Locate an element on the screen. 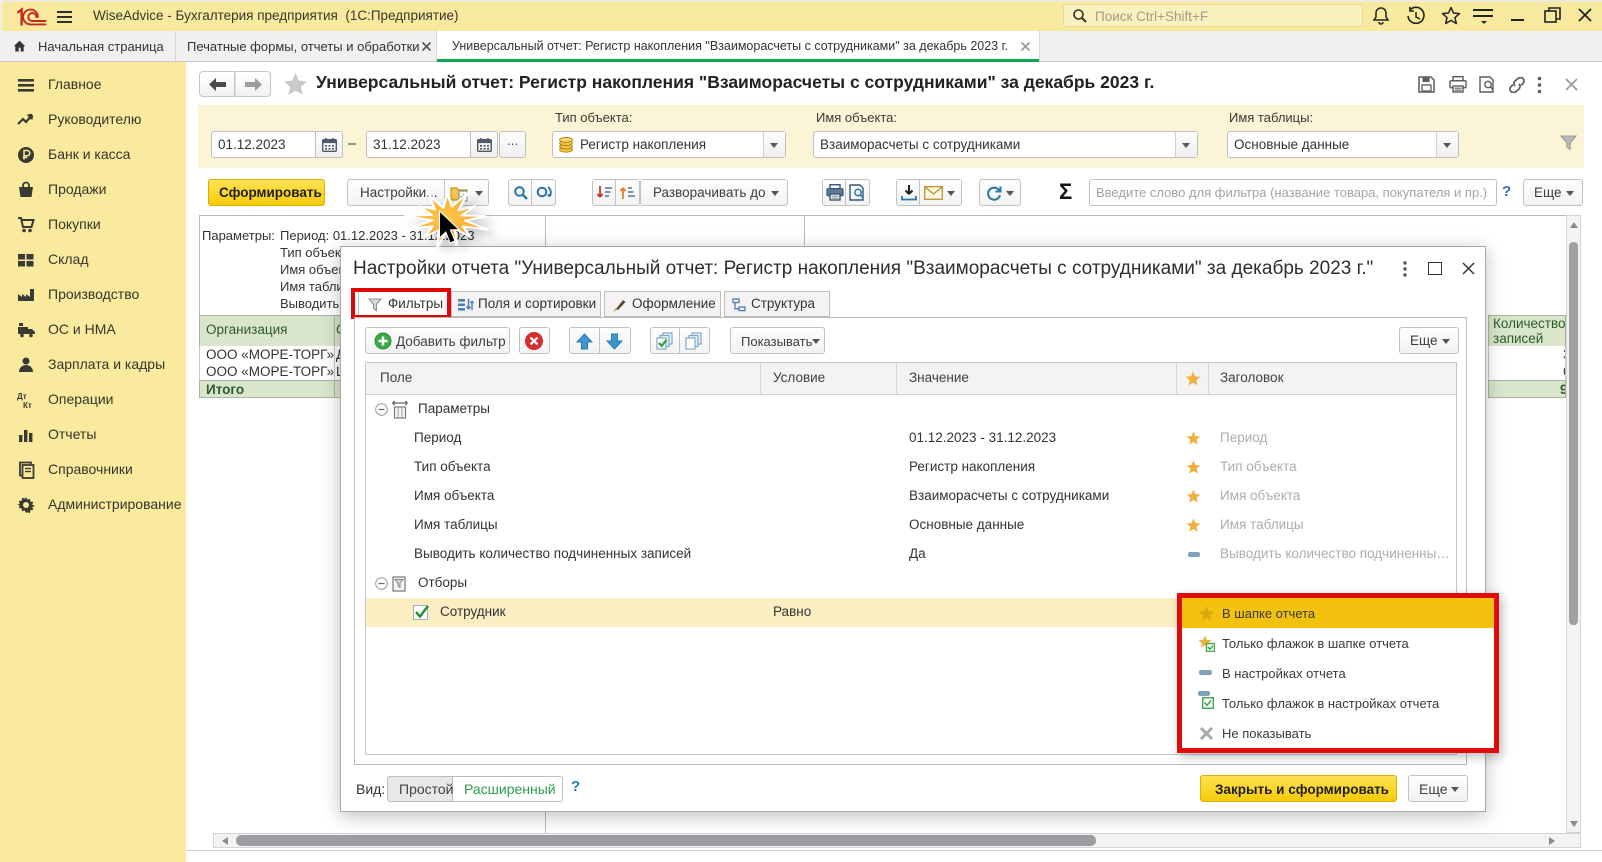 The height and width of the screenshot is (862, 1602). svg-text: Кт is located at coordinates (27, 405).